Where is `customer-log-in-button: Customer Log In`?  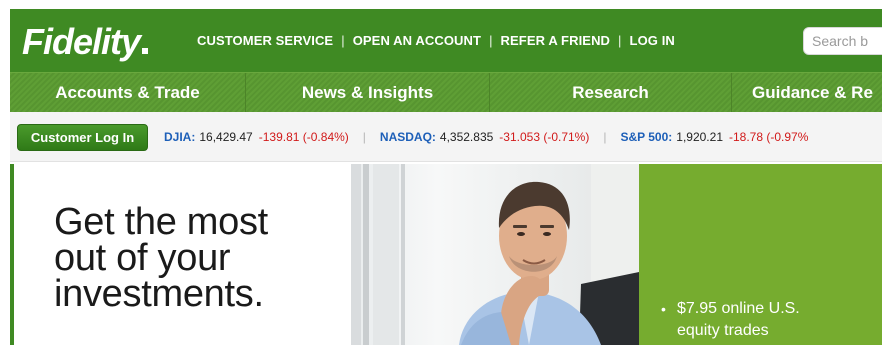 customer-log-in-button: Customer Log In is located at coordinates (82, 137).